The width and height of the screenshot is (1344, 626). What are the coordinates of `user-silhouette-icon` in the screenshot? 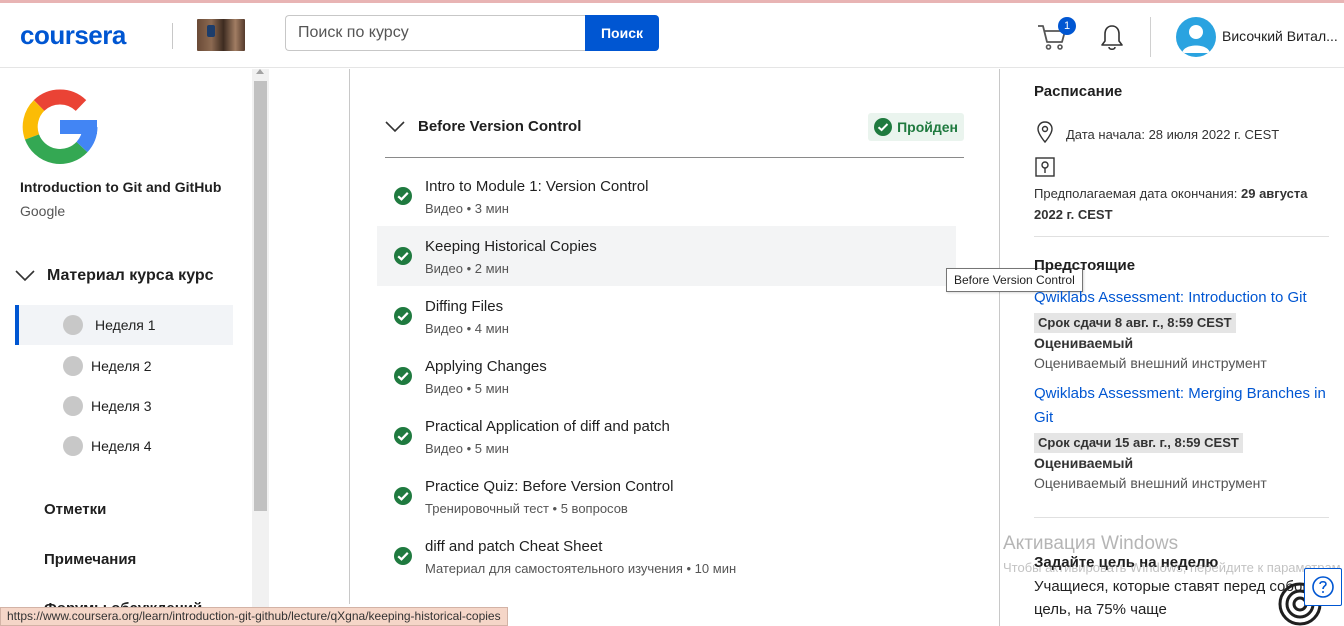 It's located at (1196, 39).